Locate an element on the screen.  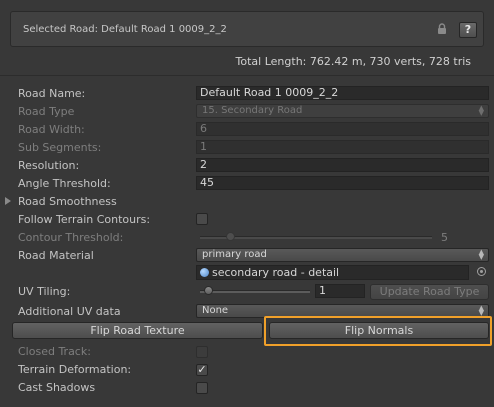
road-material-label: Road Material is located at coordinates (56, 255).